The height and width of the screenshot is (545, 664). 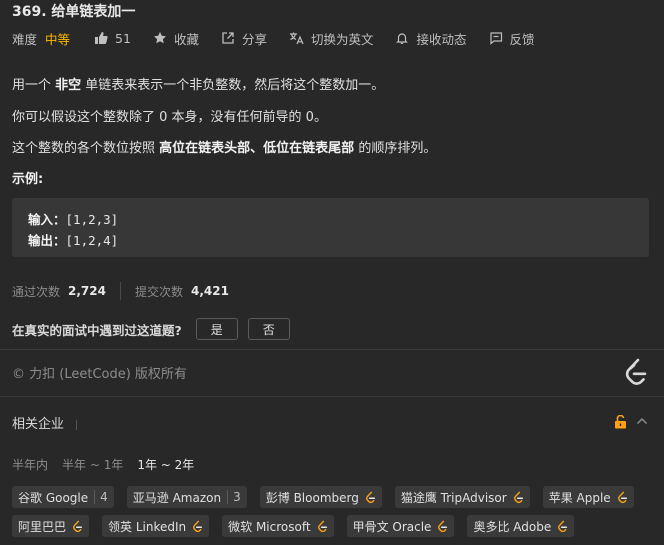 I want to click on like-button: 51, so click(x=112, y=38).